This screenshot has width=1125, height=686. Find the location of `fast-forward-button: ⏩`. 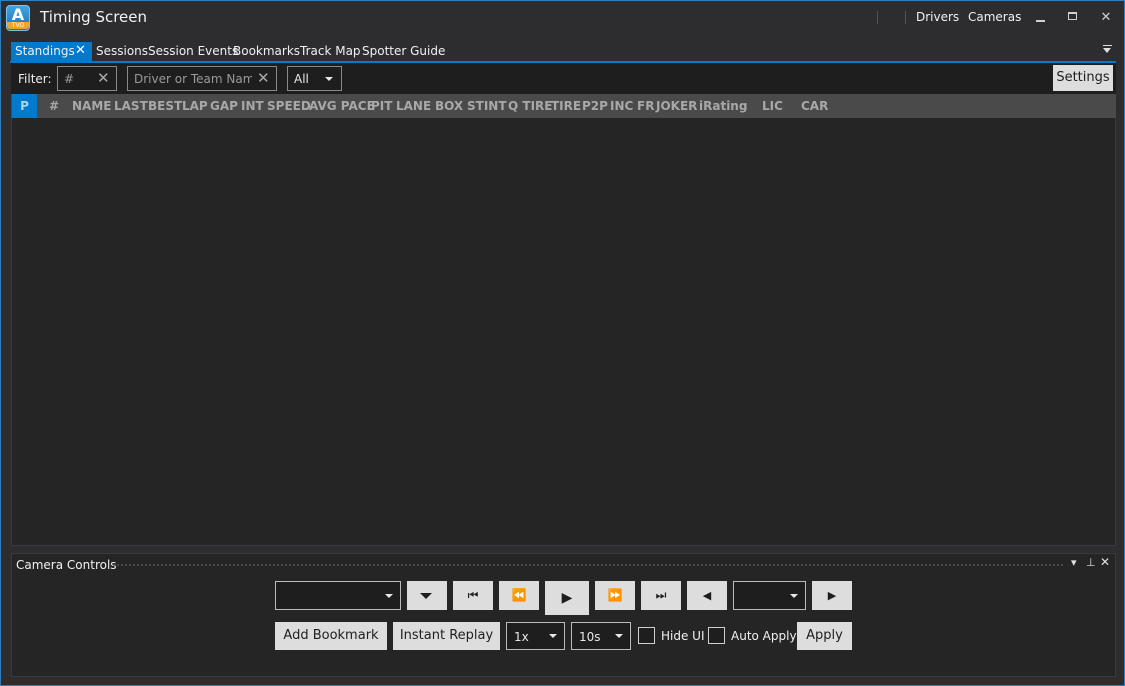

fast-forward-button: ⏩ is located at coordinates (615, 595).